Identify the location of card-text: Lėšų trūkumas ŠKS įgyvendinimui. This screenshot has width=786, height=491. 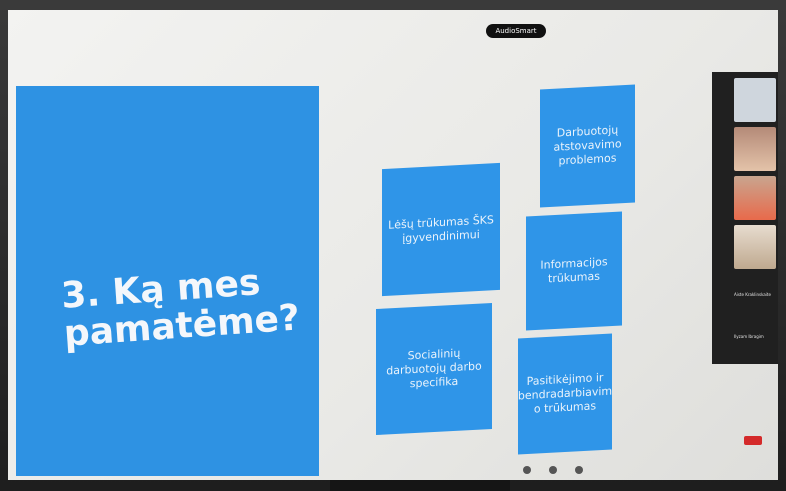
(441, 228).